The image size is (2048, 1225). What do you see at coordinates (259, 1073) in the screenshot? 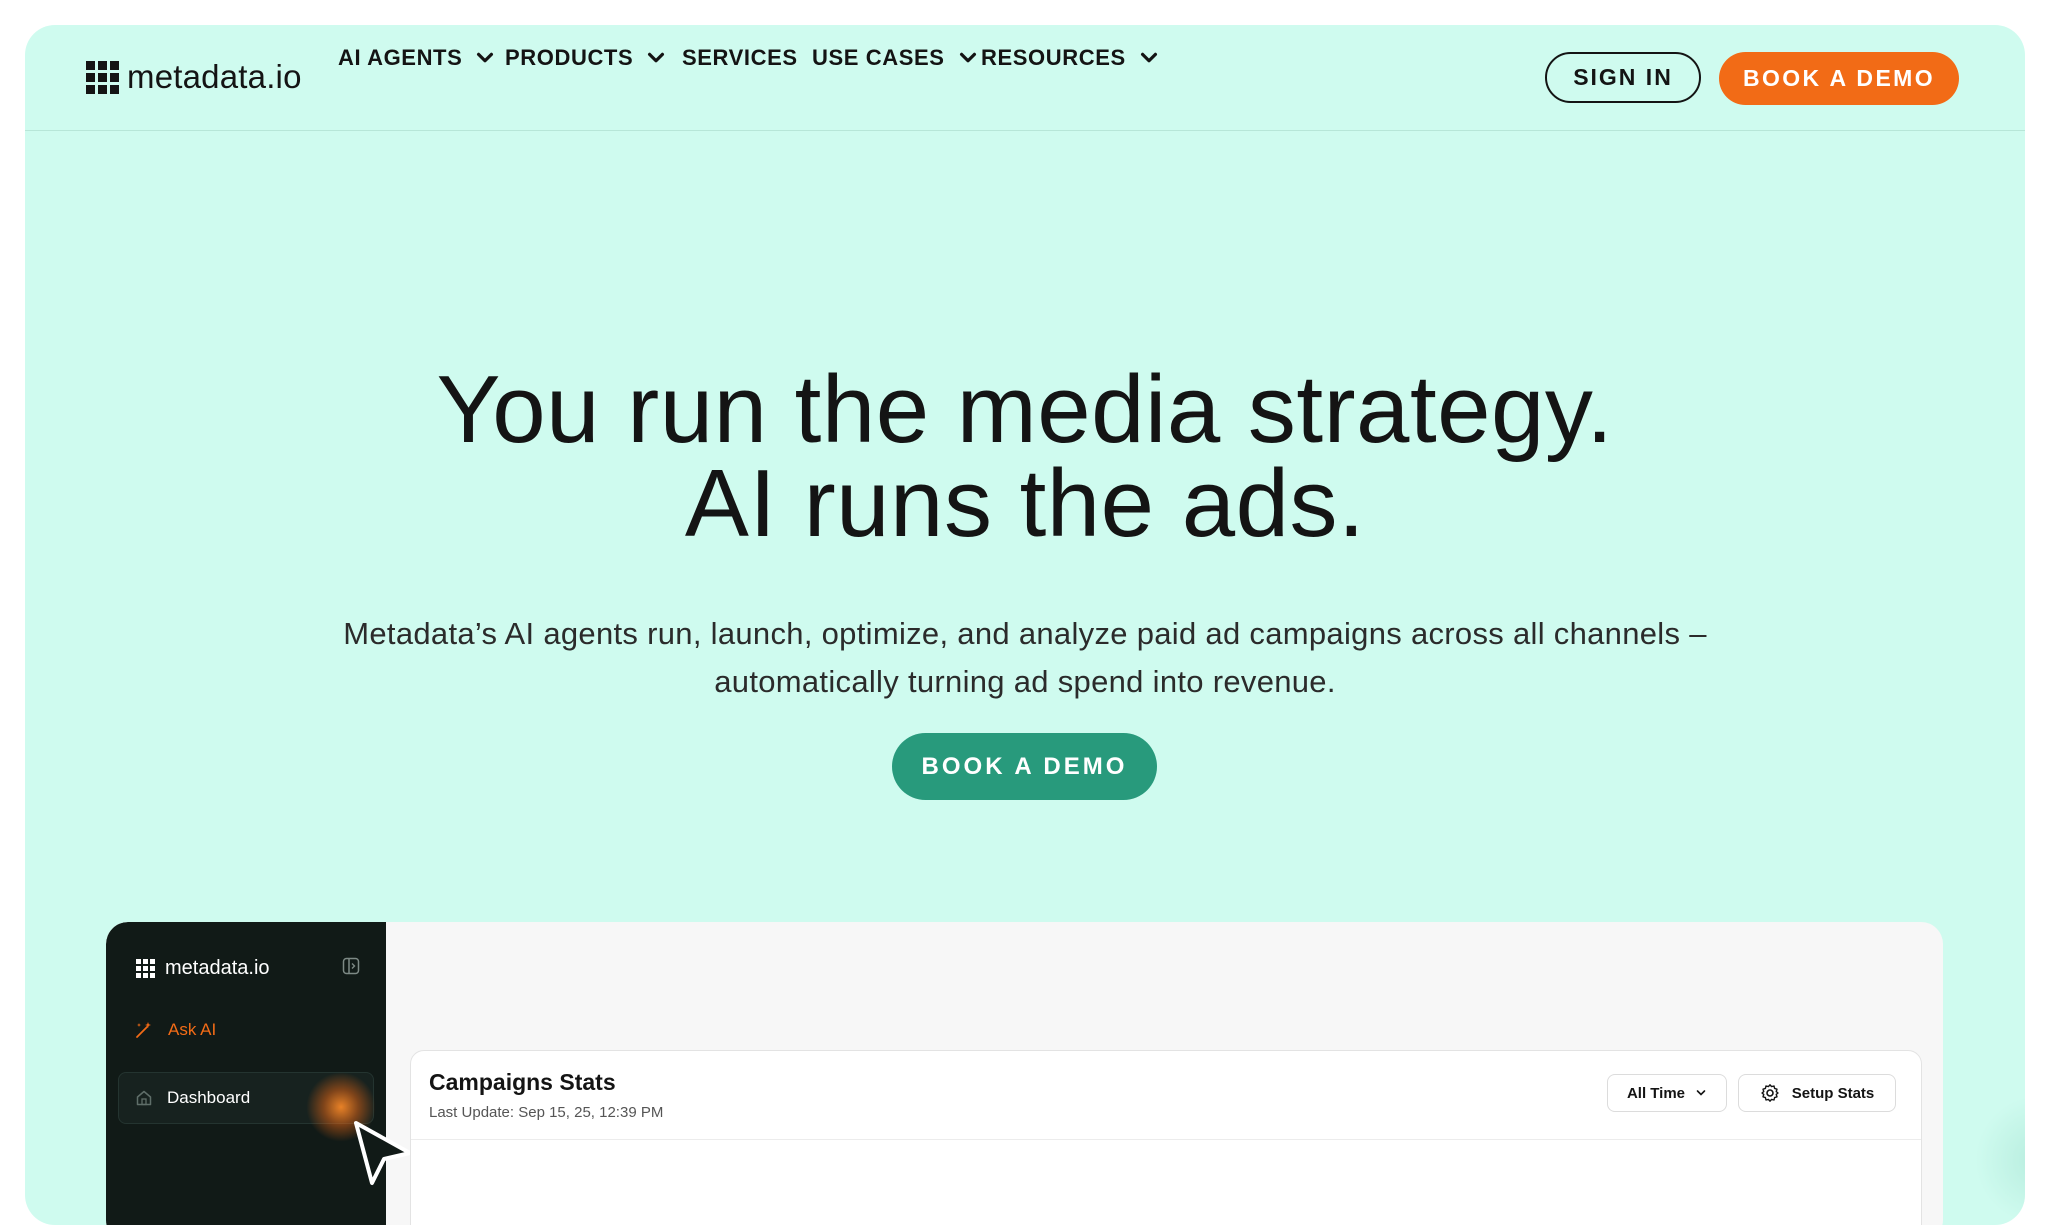
I see `preview-sidebar: metadata.io Ask AI Dashboard` at bounding box center [259, 1073].